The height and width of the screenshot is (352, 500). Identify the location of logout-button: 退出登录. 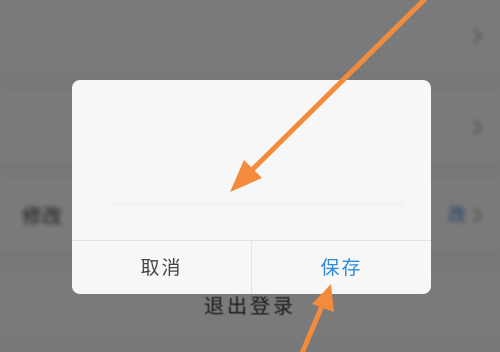
(250, 304).